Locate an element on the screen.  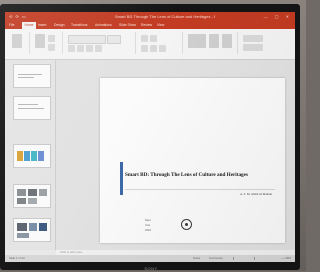
replace-icon is located at coordinates (253, 47).